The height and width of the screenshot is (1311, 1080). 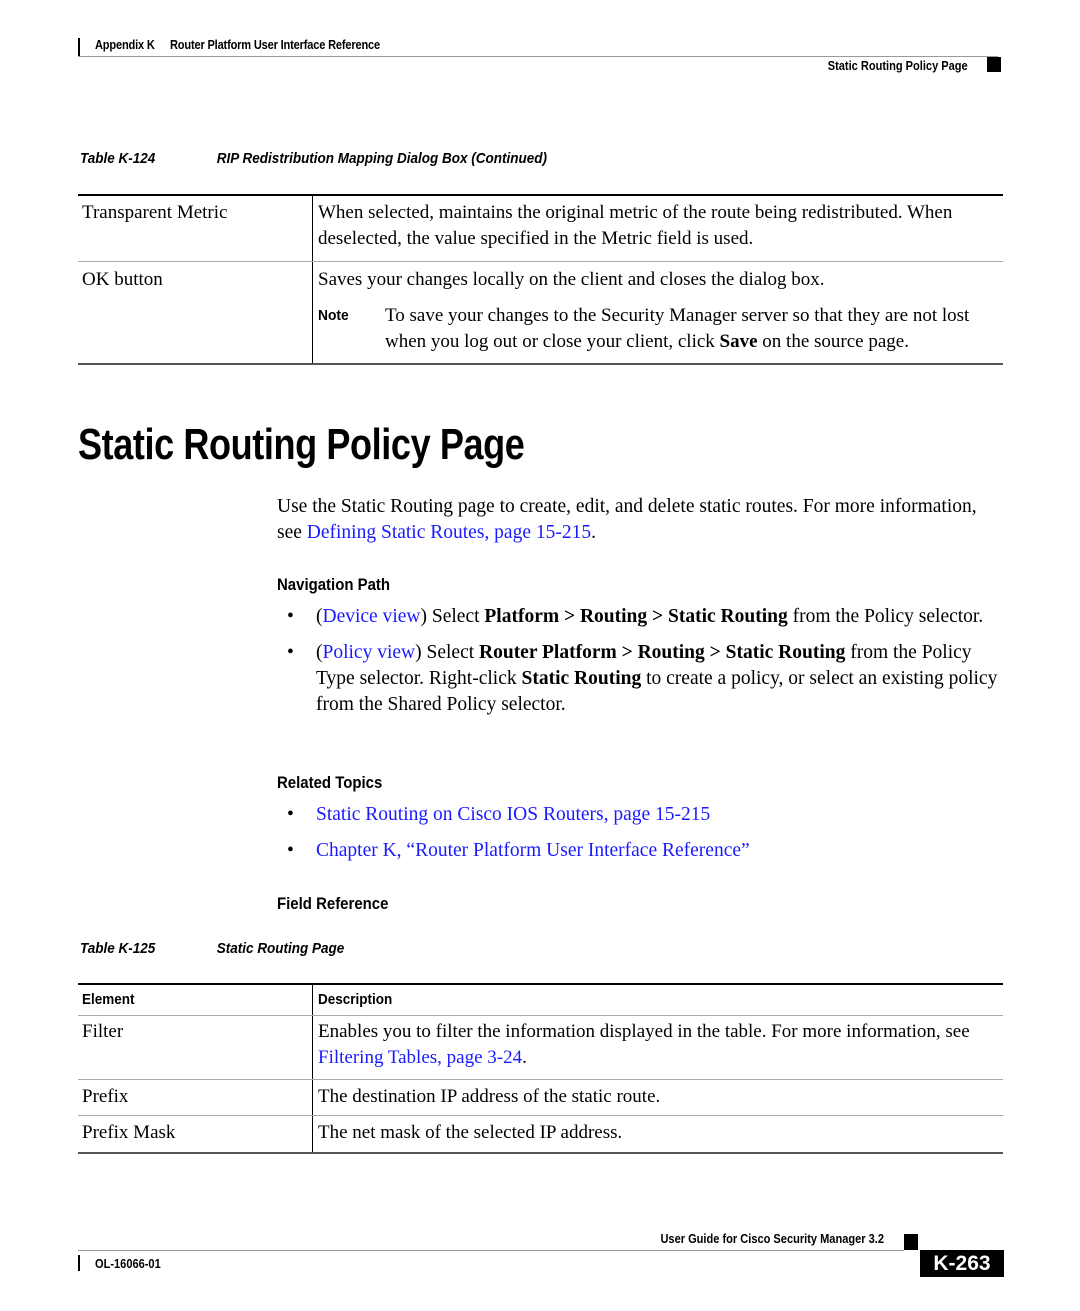 I want to click on table-title: Static Routing Page, so click(x=280, y=948).